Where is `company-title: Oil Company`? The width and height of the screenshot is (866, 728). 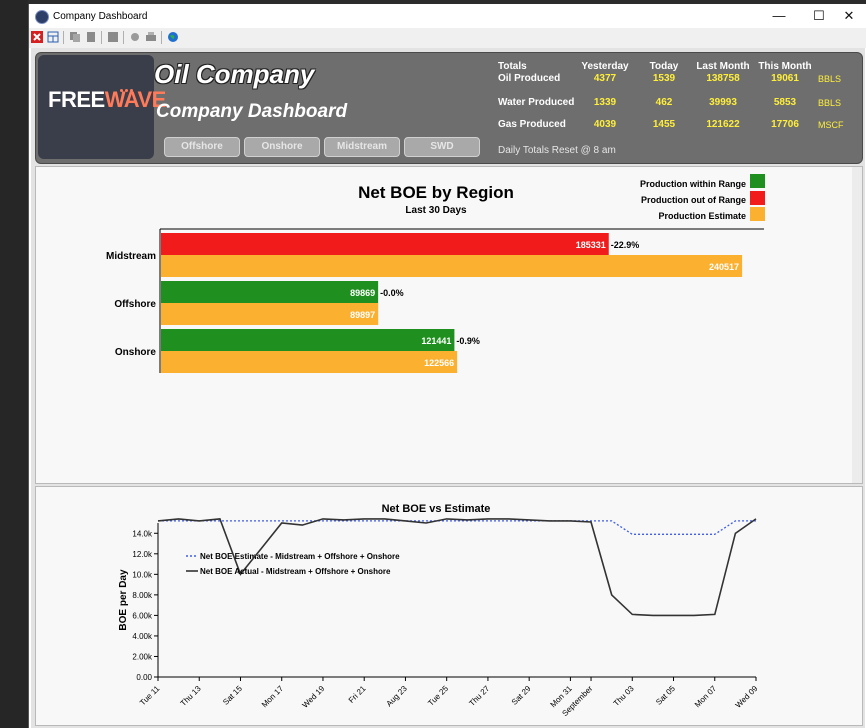 company-title: Oil Company is located at coordinates (234, 74).